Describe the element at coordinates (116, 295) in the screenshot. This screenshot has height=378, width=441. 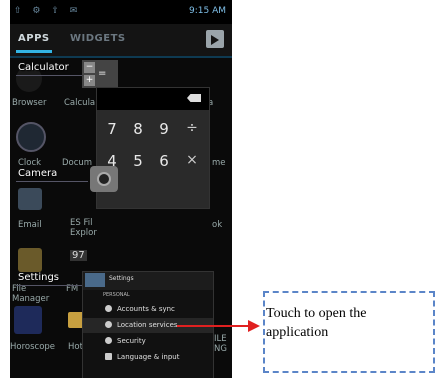
I see `settings-section-personal: PERSONAL` at that location.